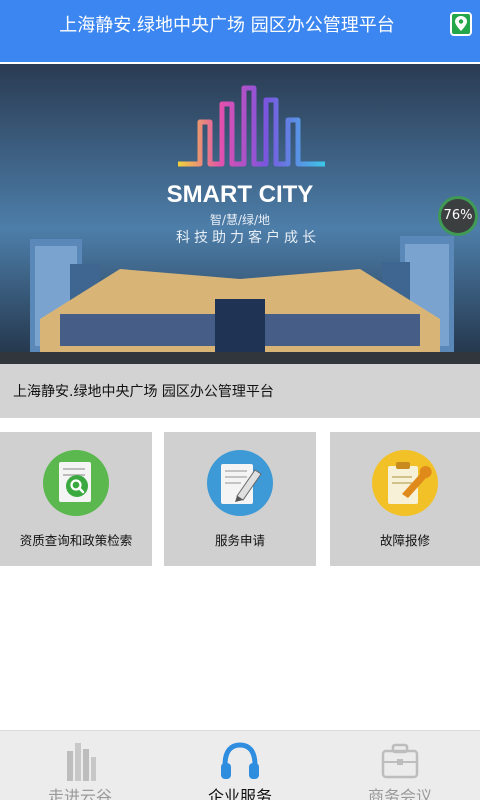 The height and width of the screenshot is (800, 480). I want to click on service-tile-repair: 故障报修, so click(405, 499).